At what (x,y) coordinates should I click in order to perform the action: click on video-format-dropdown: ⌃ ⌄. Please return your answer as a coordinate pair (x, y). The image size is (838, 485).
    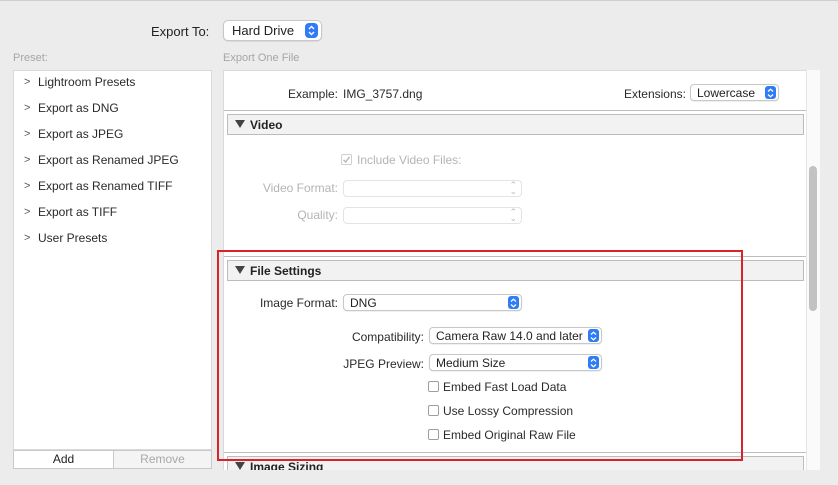
    Looking at the image, I should click on (432, 188).